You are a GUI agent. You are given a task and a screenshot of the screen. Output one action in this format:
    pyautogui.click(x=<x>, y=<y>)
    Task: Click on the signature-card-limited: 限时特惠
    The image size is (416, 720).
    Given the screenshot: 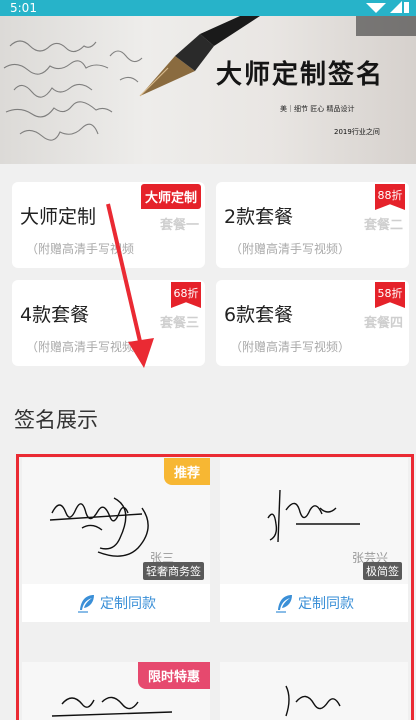 What is the action you would take?
    pyautogui.click(x=116, y=691)
    